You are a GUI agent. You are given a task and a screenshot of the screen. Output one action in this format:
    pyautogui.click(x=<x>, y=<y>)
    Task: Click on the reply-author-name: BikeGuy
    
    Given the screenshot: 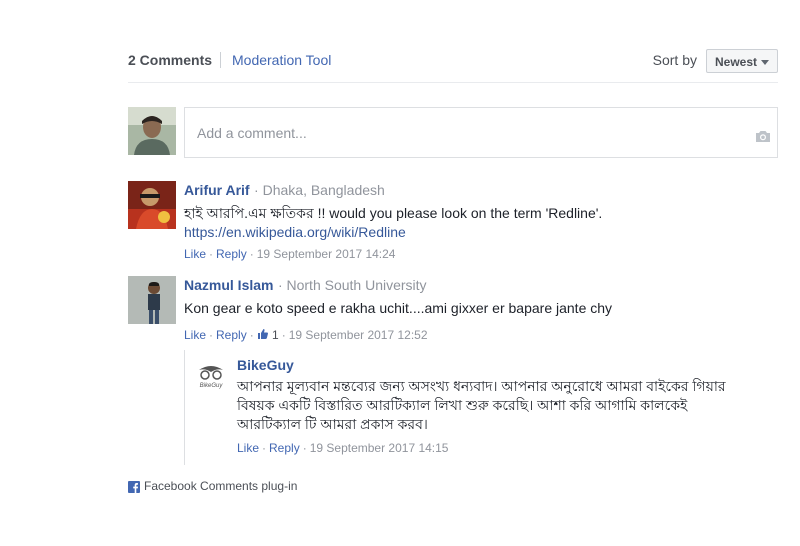 What is the action you would take?
    pyautogui.click(x=265, y=365)
    